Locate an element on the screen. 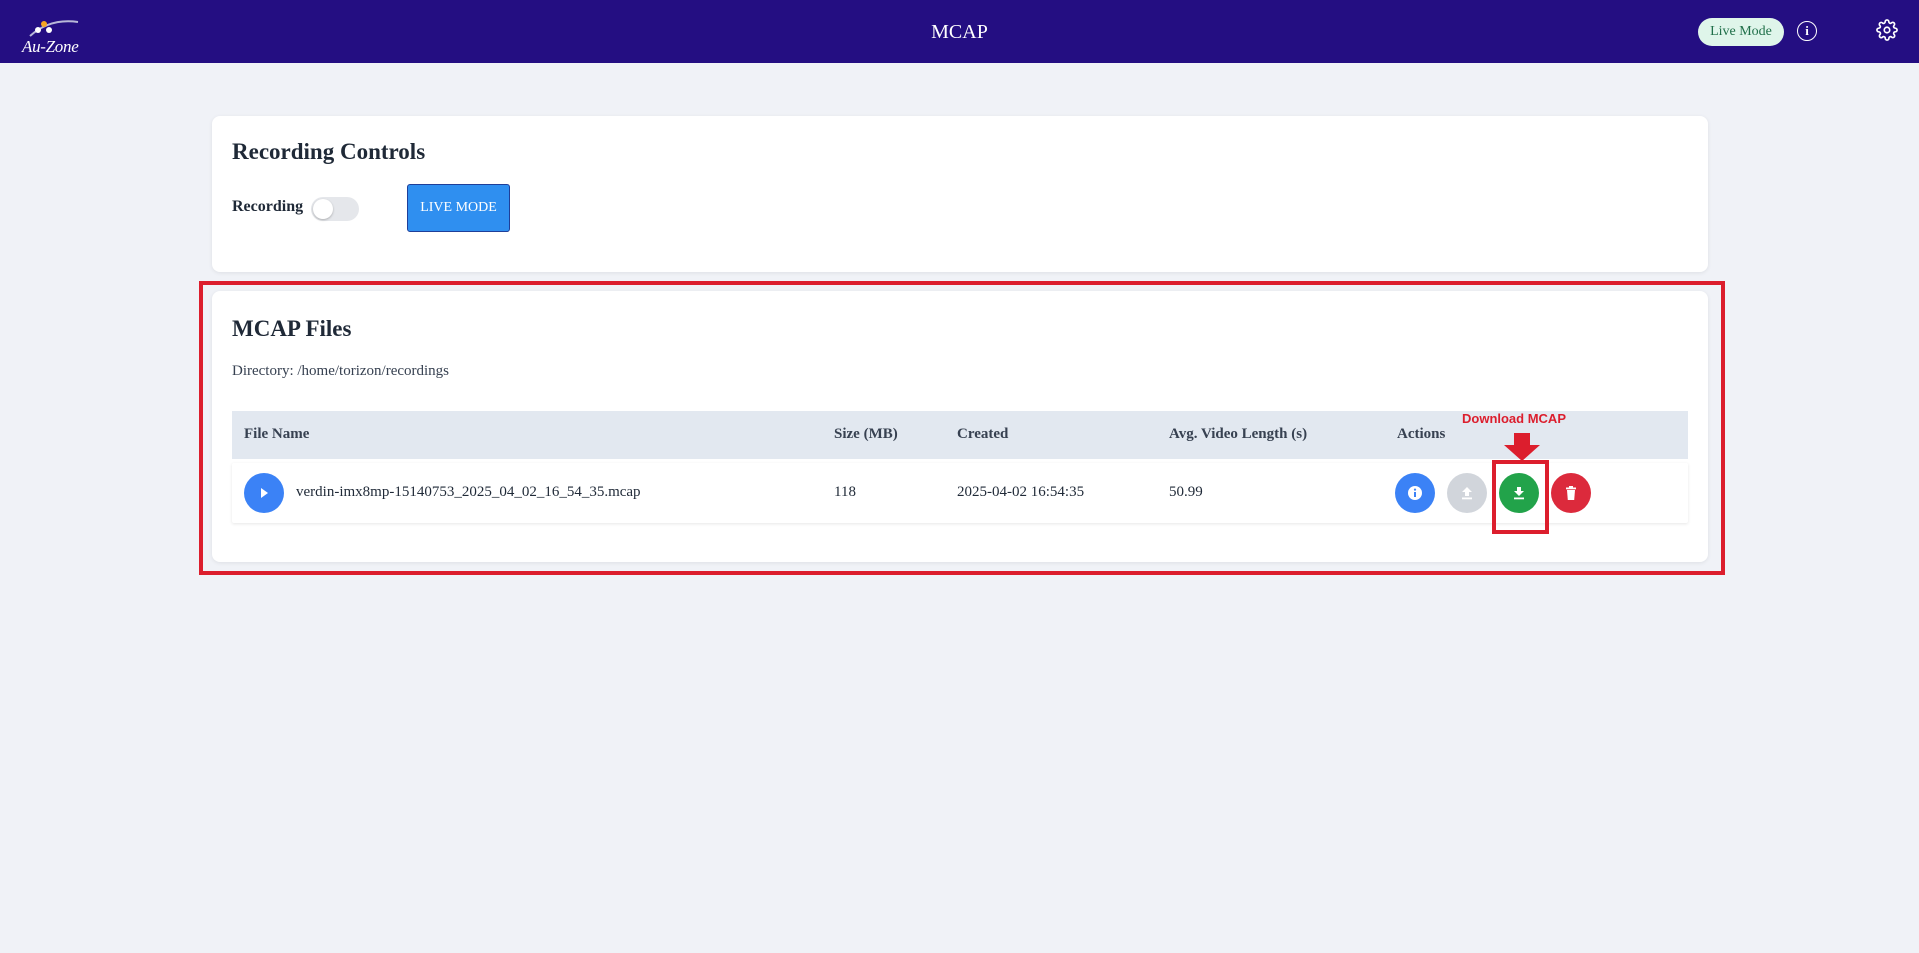 The width and height of the screenshot is (1919, 953). page-title: MCAP is located at coordinates (959, 32).